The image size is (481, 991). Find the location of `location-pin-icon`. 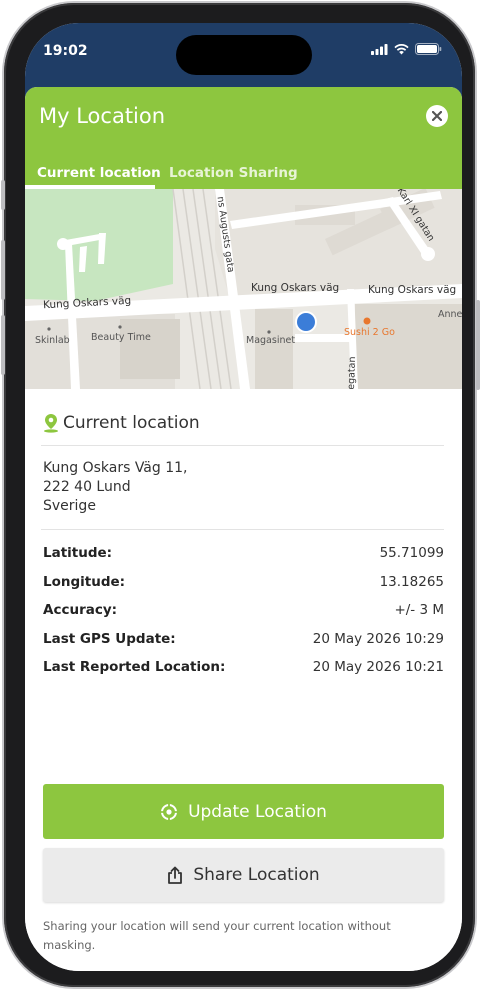

location-pin-icon is located at coordinates (51, 423).